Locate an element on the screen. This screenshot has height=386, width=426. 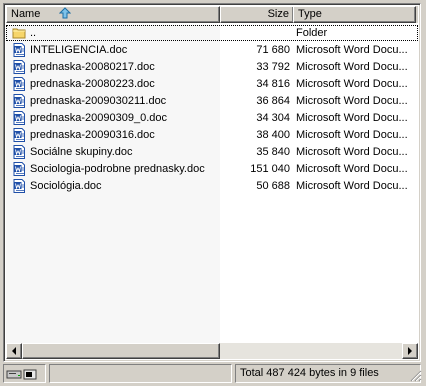
list-item-parent-folder: .. Folder is located at coordinates (212, 33).